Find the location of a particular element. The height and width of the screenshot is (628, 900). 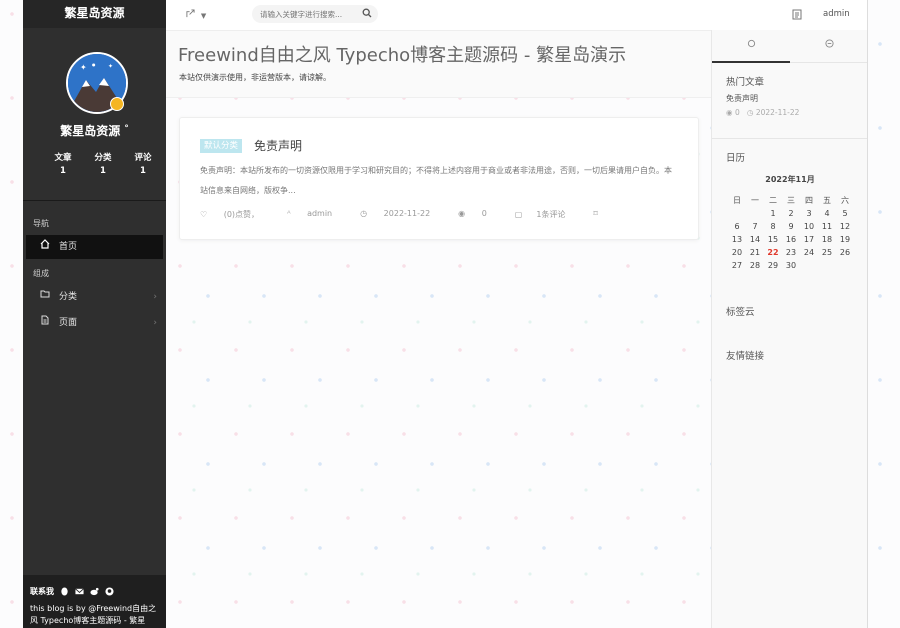

heart-icon: ♡ is located at coordinates (204, 214).